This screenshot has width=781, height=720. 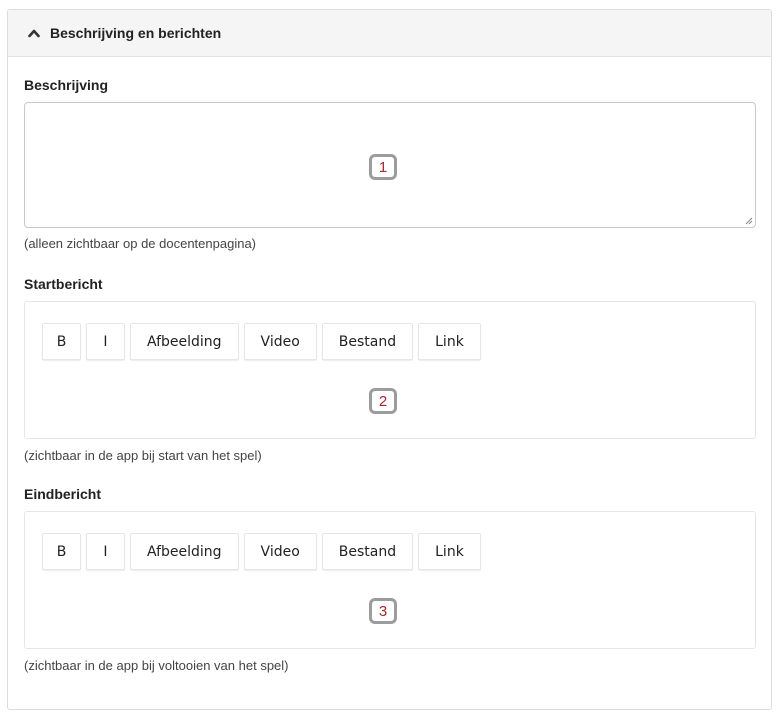 What do you see at coordinates (383, 611) in the screenshot?
I see `annotation-marker-3: 3` at bounding box center [383, 611].